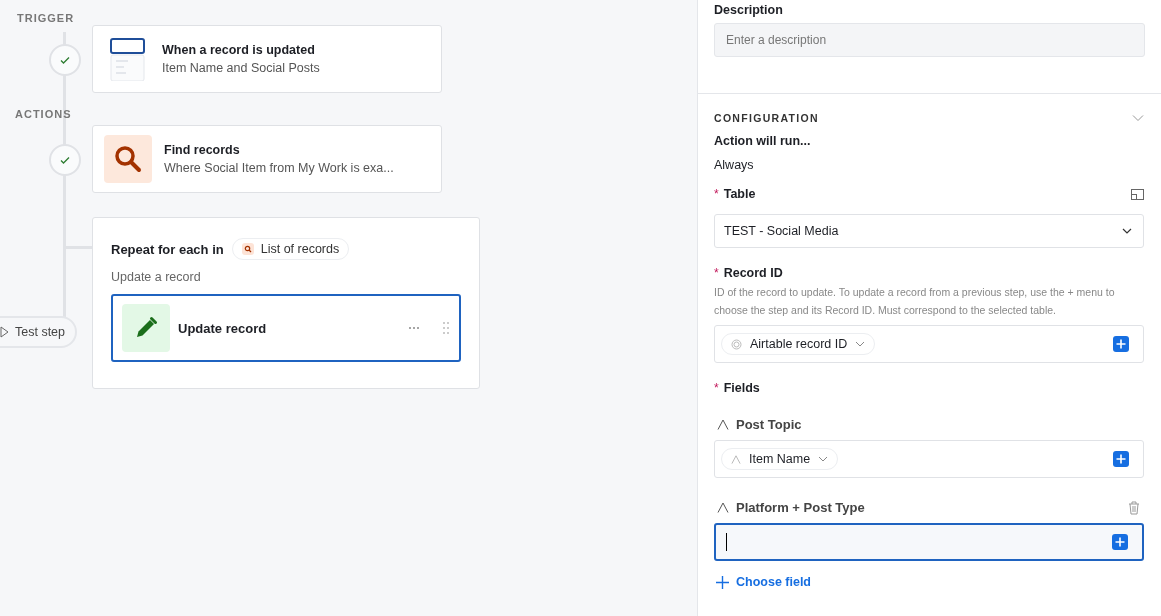 Image resolution: width=1161 pixels, height=616 pixels. I want to click on step-card: When a record is updated Item Name and Social Posts, so click(267, 59).